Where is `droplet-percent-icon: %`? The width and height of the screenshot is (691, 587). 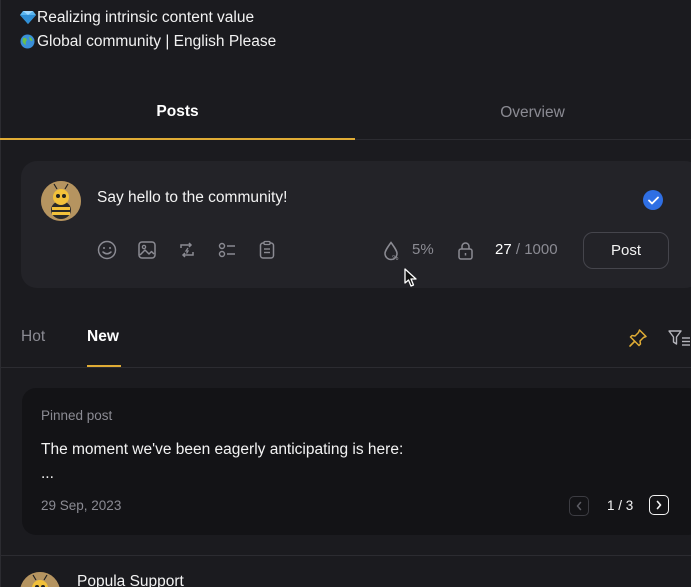
droplet-percent-icon: % is located at coordinates (392, 251).